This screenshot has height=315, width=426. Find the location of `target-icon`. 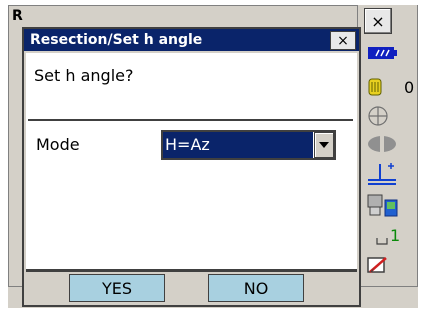

target-icon is located at coordinates (383, 173).